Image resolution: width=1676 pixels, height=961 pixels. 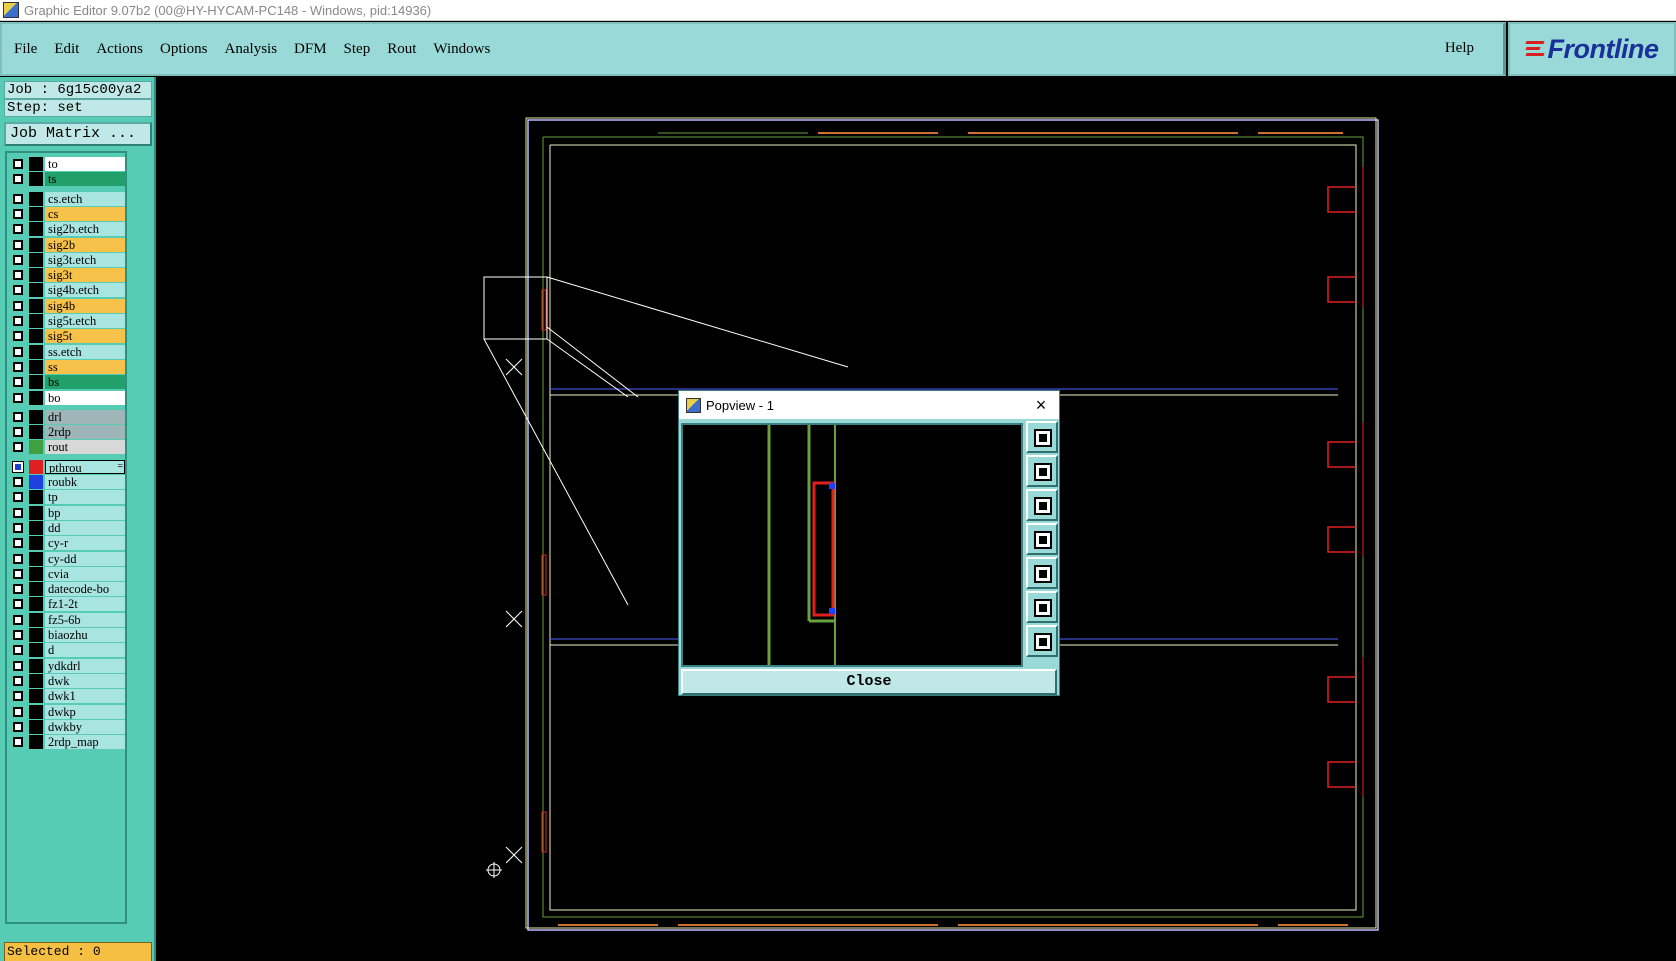 I want to click on layer-row-datecode-bo: datecode-bo, so click(x=67, y=589).